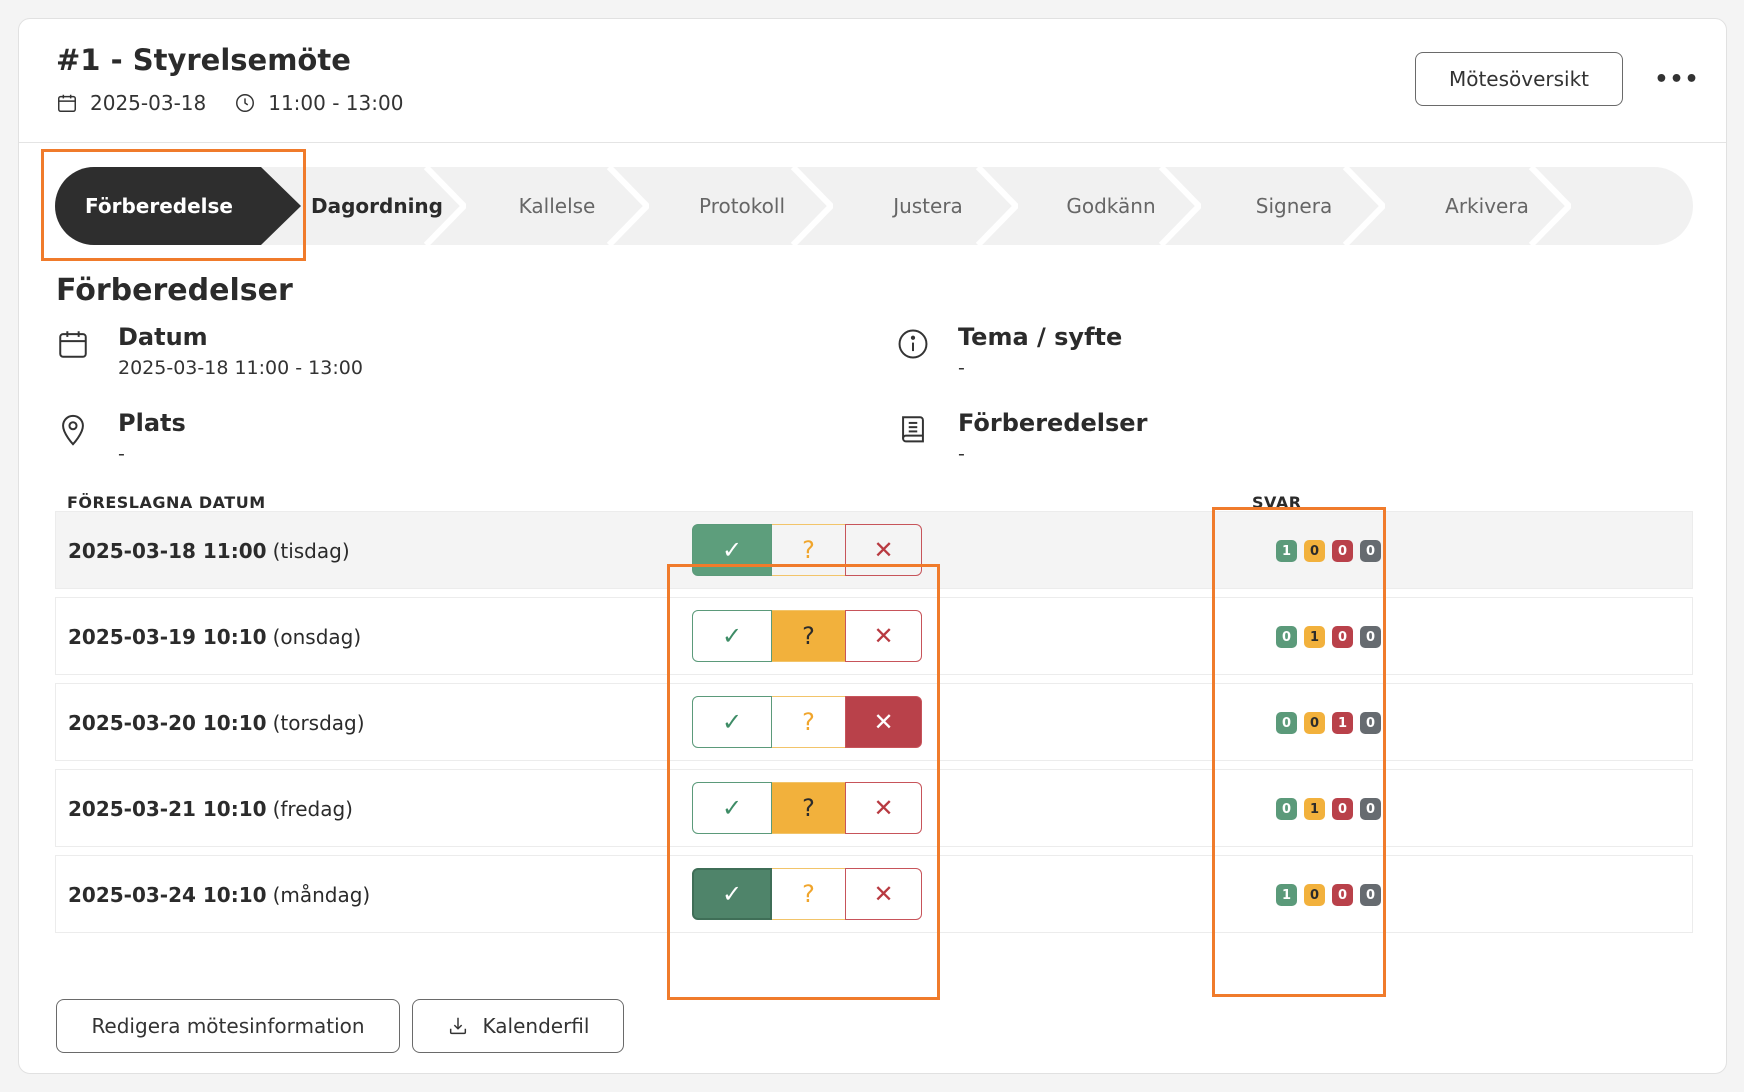 This screenshot has height=1092, width=1744. What do you see at coordinates (557, 206) in the screenshot?
I see `step-kallelse: Kallelse` at bounding box center [557, 206].